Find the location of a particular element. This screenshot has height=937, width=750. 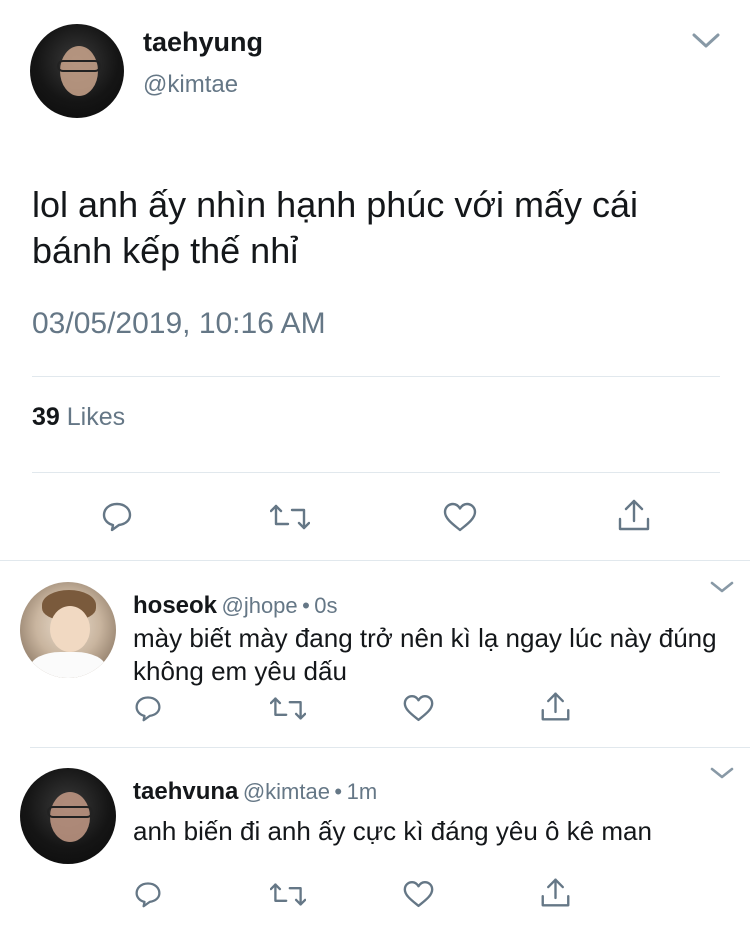

reply-header: taehvuna @kimtae • 1m is located at coordinates (255, 792).